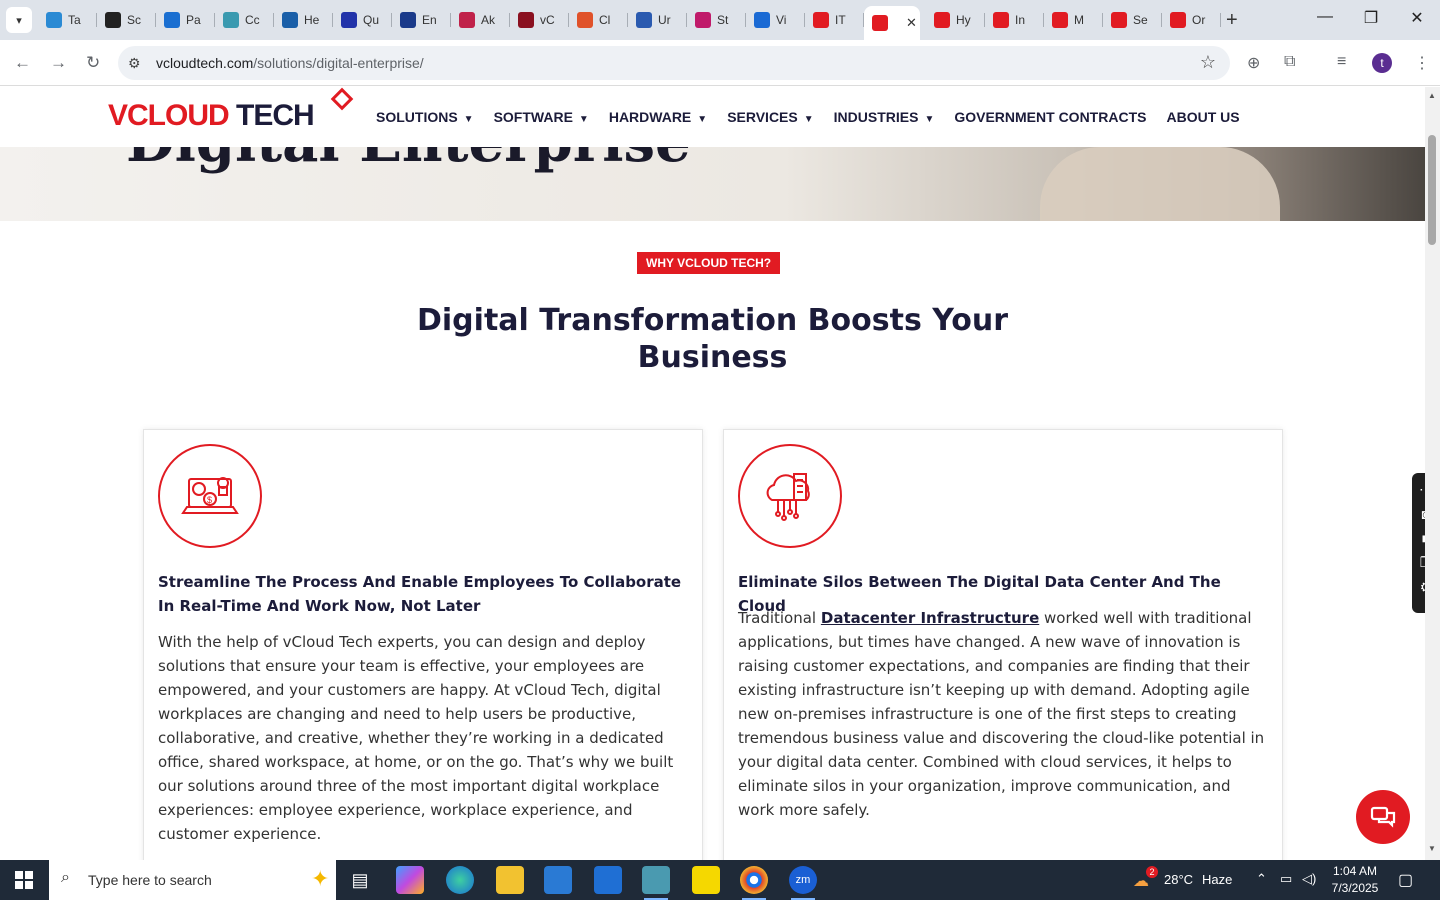 The width and height of the screenshot is (1440, 900). What do you see at coordinates (1050, 117) in the screenshot?
I see `nav-item-government-contracts: GOVERNMENT CONTRACTS` at bounding box center [1050, 117].